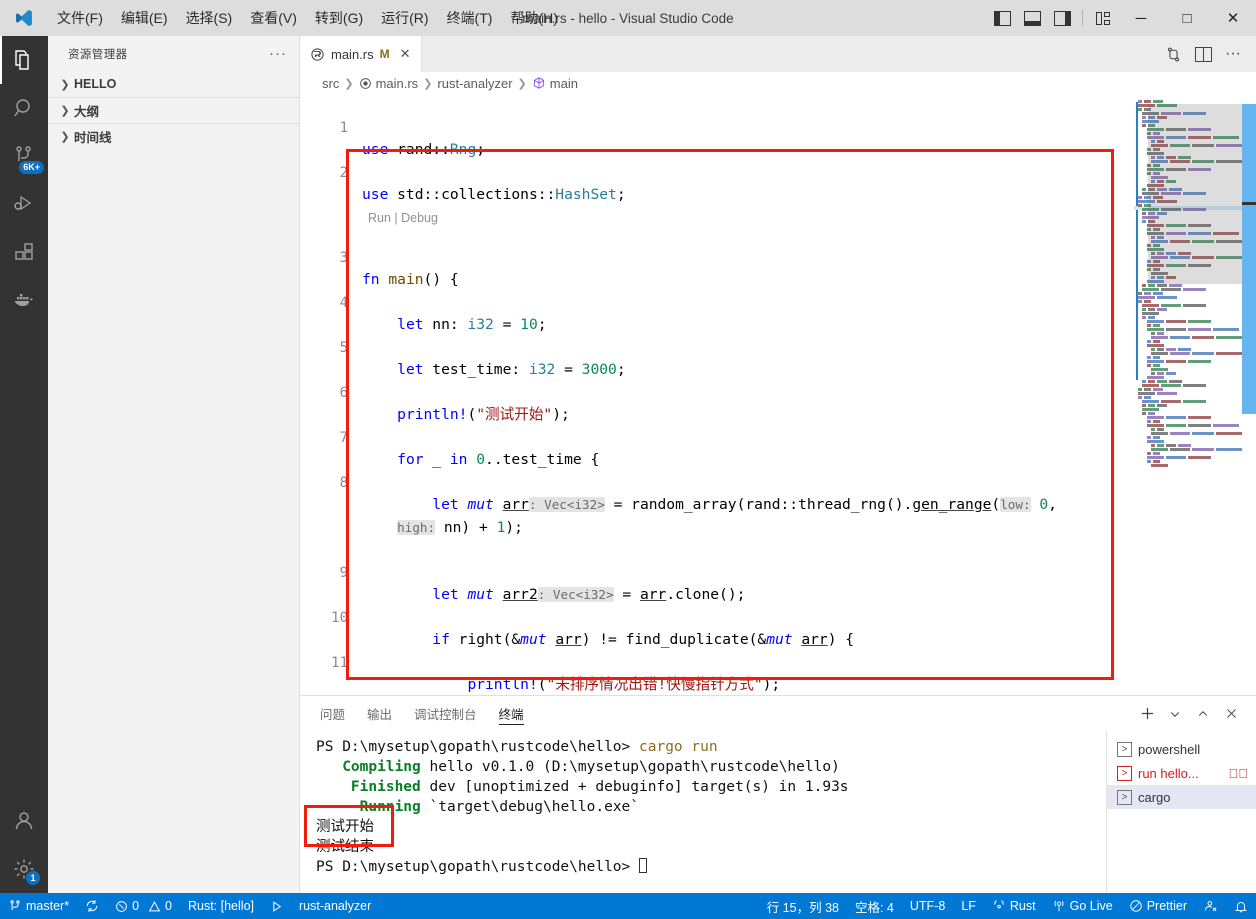  What do you see at coordinates (1014, 906) in the screenshot?
I see `status-language-mode: Rust` at bounding box center [1014, 906].